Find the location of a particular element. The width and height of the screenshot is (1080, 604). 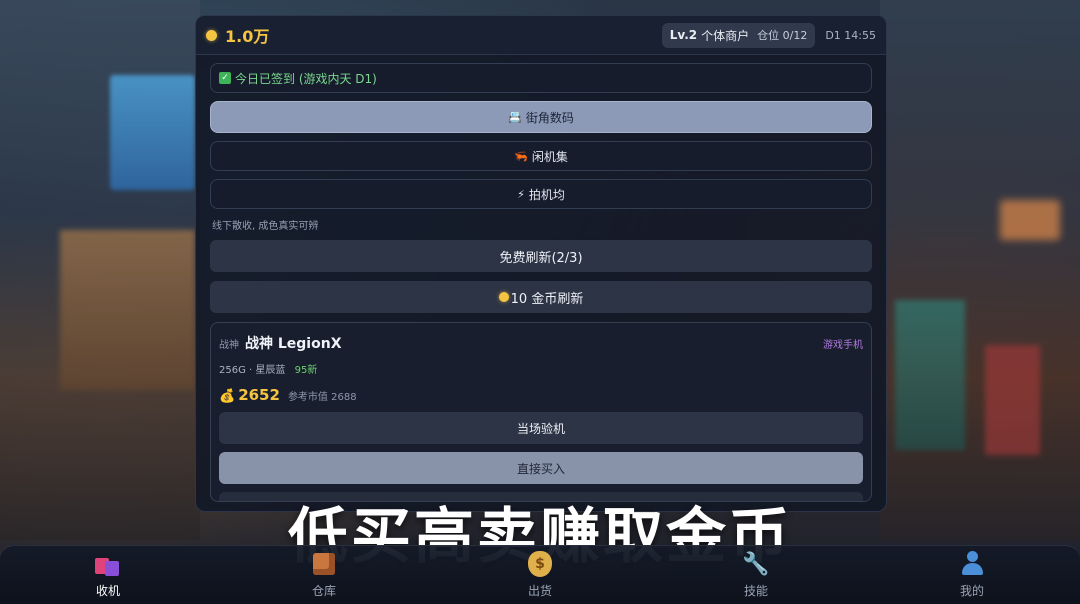

rank-title: 个体商户 is located at coordinates (725, 35).